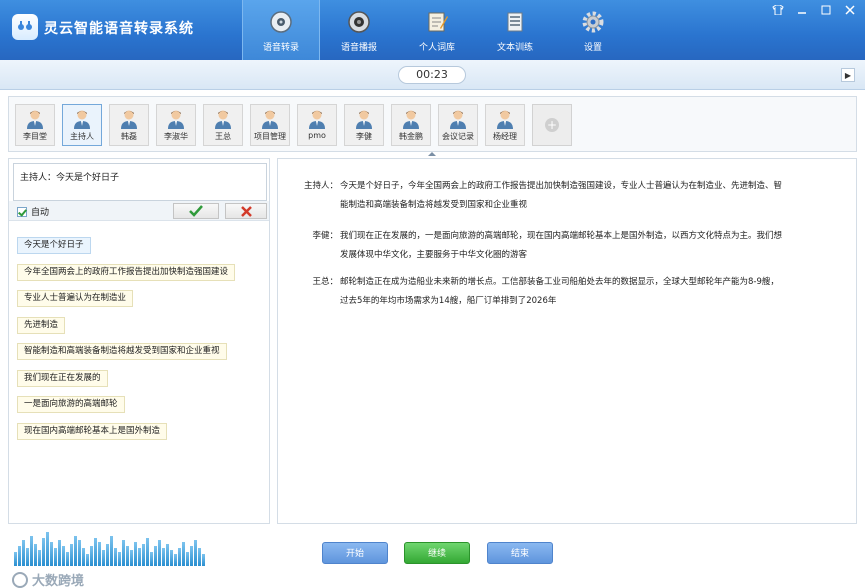  I want to click on current-sentence-input: 主持人：今天是个好日子, so click(140, 182).